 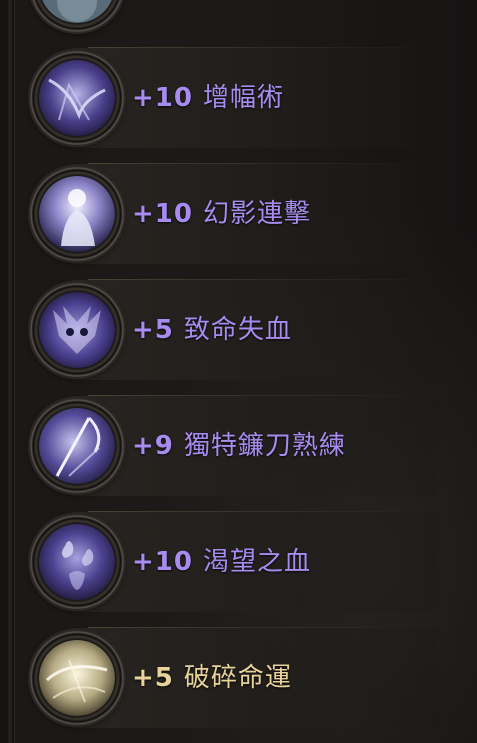 What do you see at coordinates (77, 16) in the screenshot?
I see `partial-skill-icon-top` at bounding box center [77, 16].